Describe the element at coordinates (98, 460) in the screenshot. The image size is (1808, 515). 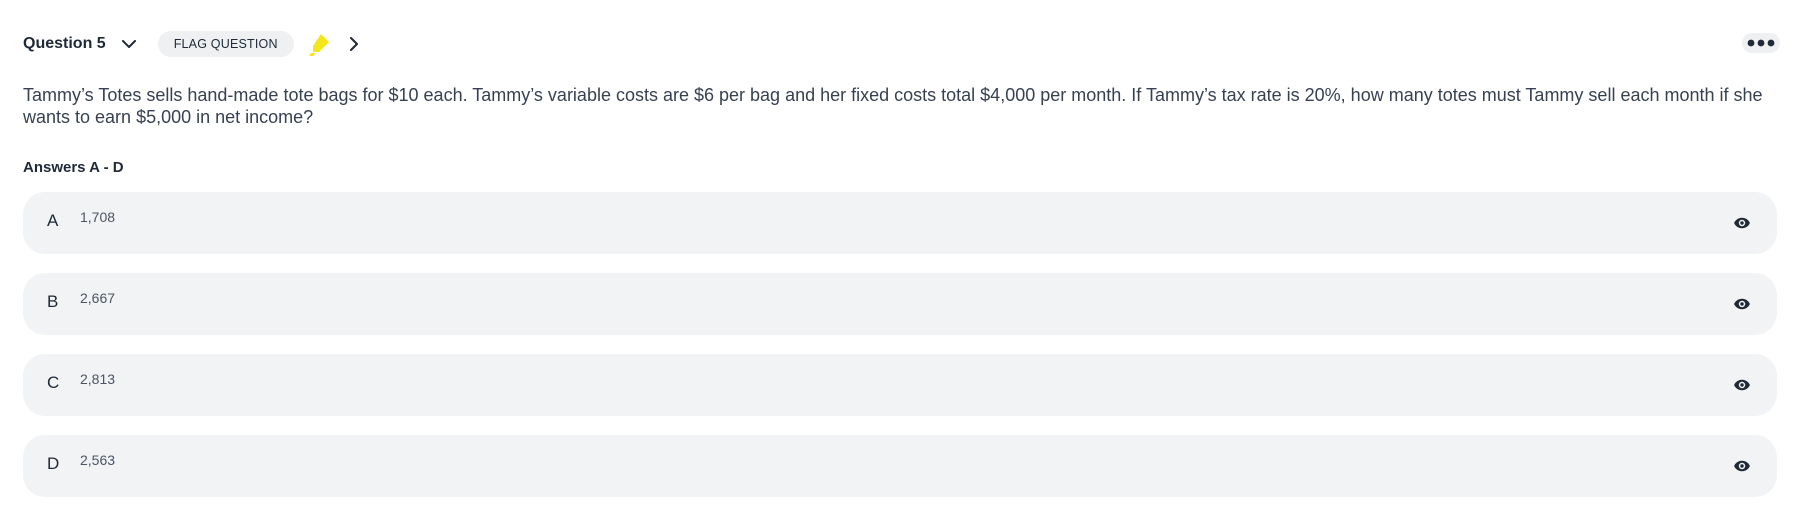
I see `answer-value: 2,563` at that location.